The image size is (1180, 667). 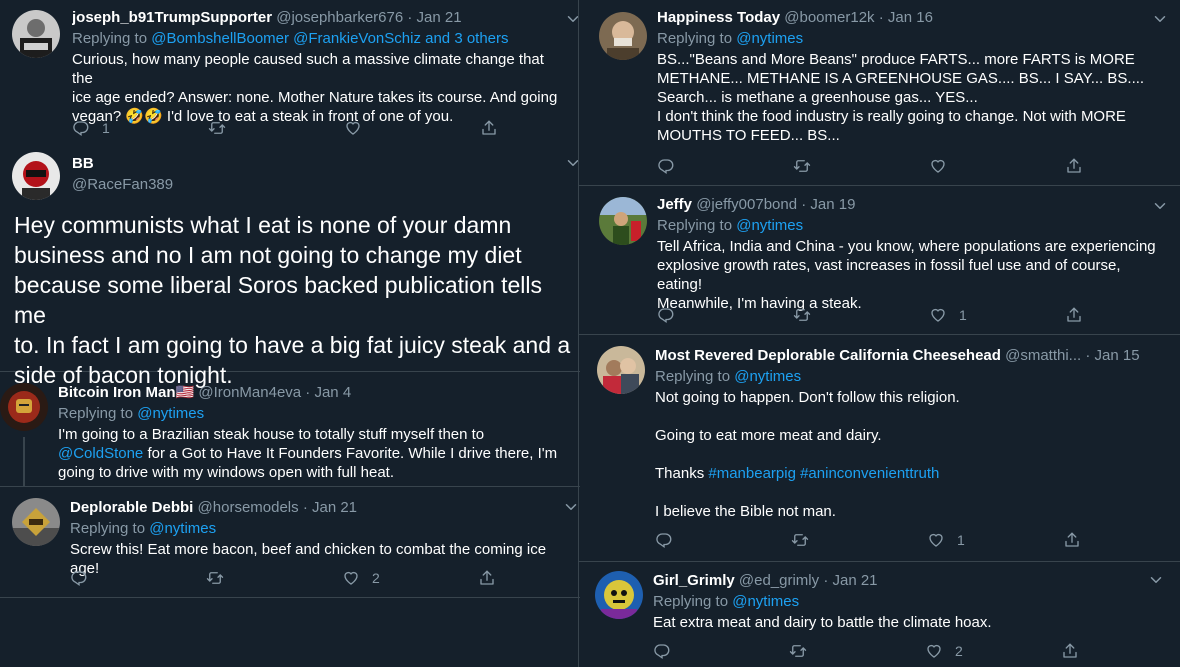 What do you see at coordinates (339, 17) in the screenshot?
I see `user-handle: @josephbarker676` at bounding box center [339, 17].